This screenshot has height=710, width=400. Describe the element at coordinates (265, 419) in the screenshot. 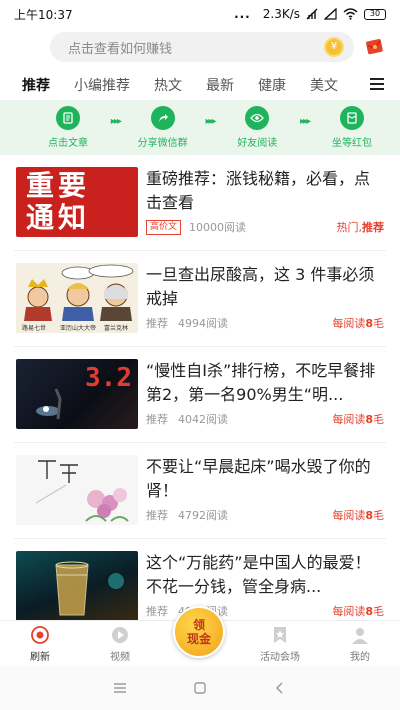

I see `article-meta: 推荐 4042阅读 每阅读8毛` at that location.